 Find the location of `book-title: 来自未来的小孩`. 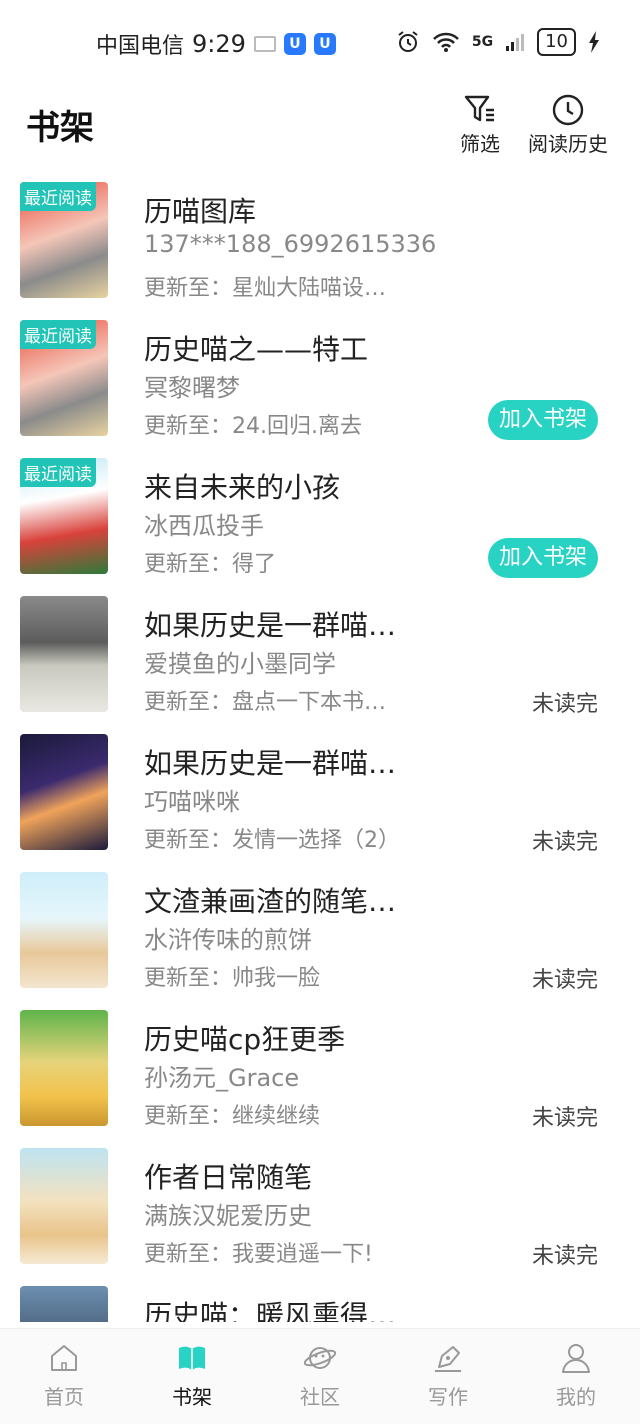

book-title: 来自未来的小孩 is located at coordinates (242, 487).